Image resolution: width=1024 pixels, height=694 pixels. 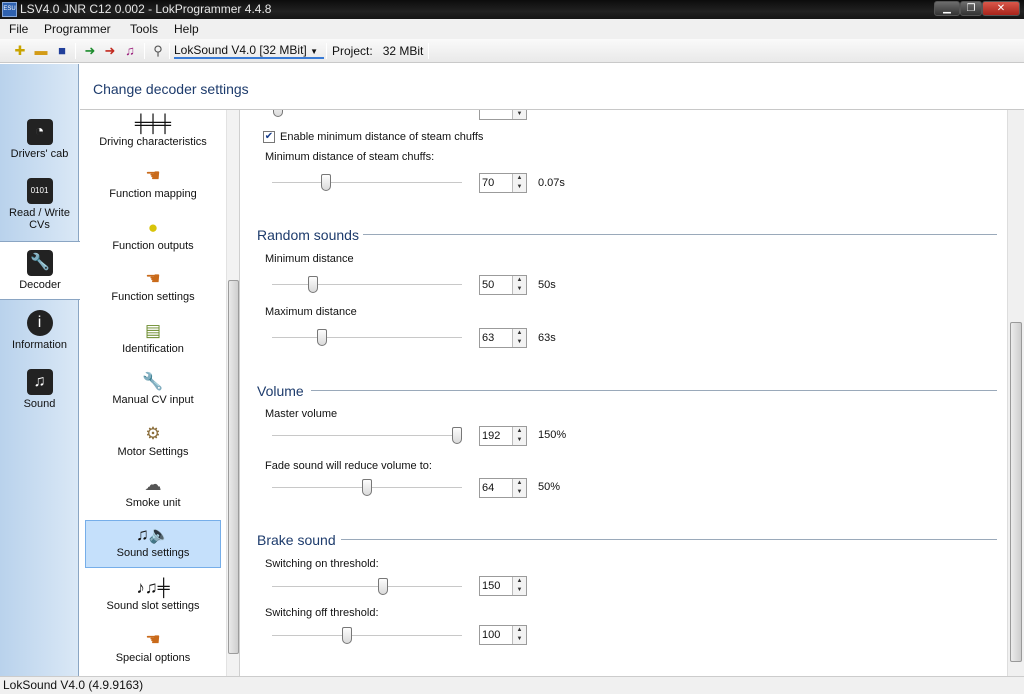 I want to click on maximize-button: ❐, so click(x=971, y=8).